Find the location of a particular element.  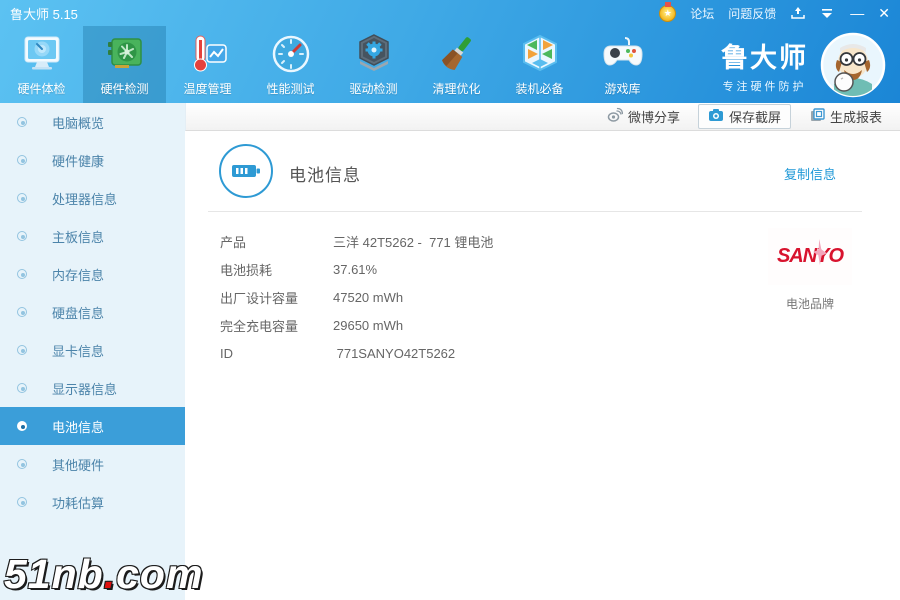

upload-icon is located at coordinates (798, 13).